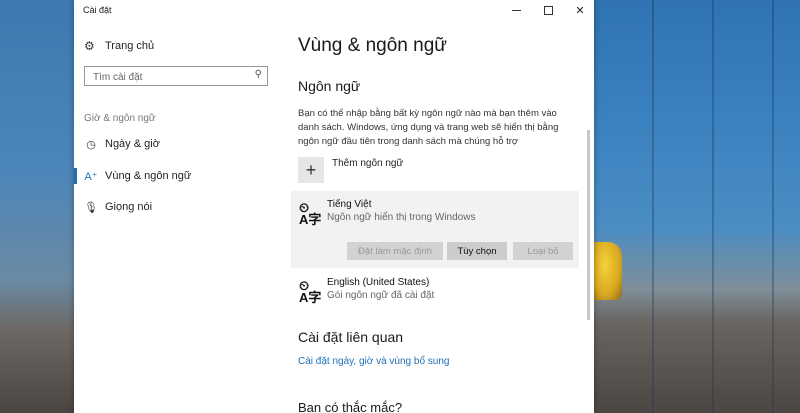 Image resolution: width=800 pixels, height=413 pixels. Describe the element at coordinates (91, 144) in the screenshot. I see `calendar-clock-icon: ◷` at that location.